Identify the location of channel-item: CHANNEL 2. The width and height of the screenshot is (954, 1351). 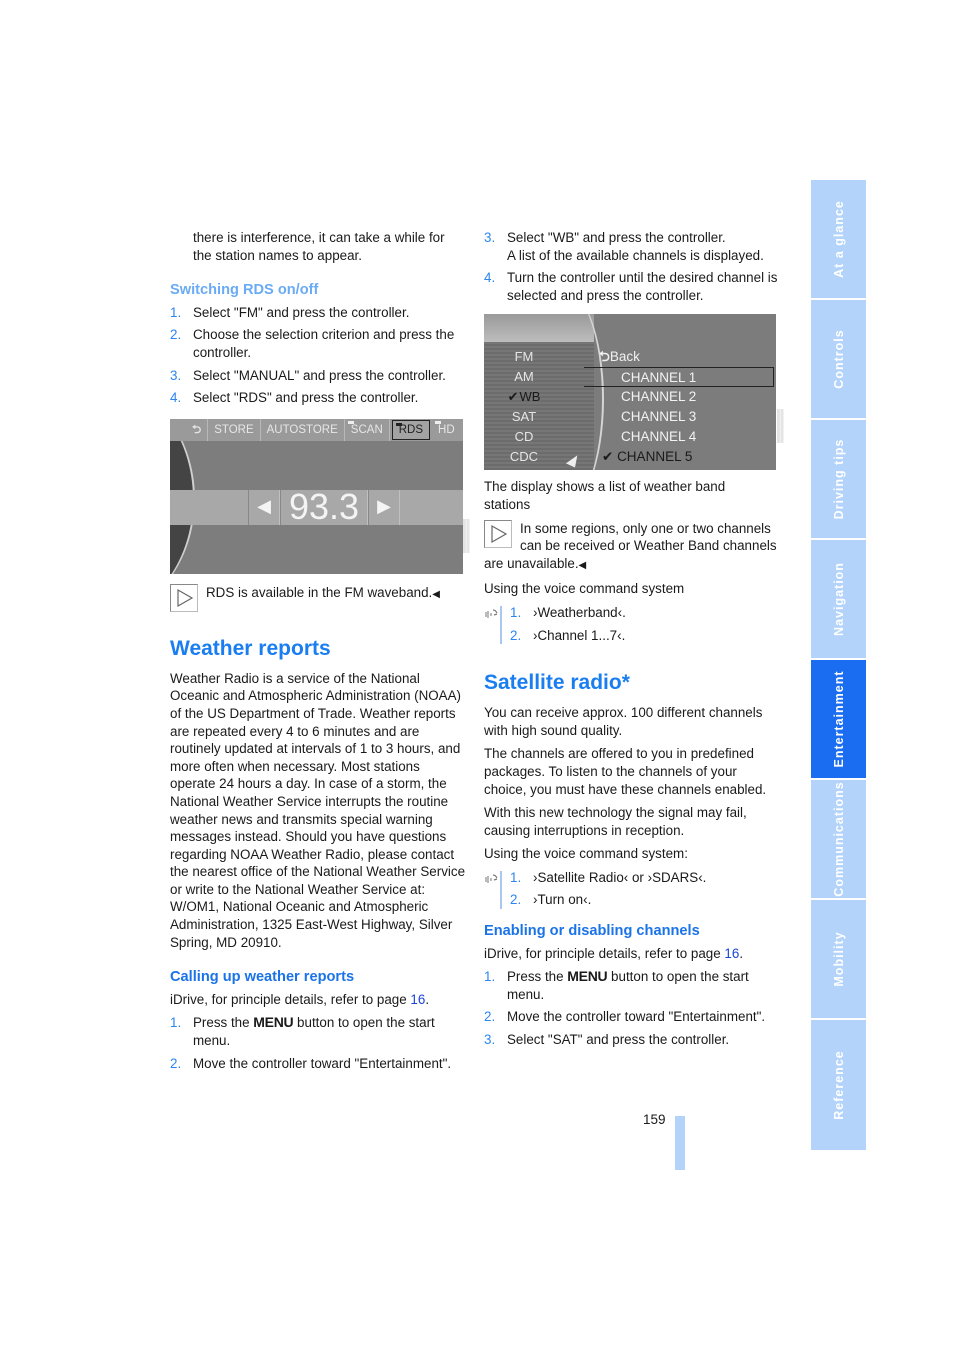
(659, 397).